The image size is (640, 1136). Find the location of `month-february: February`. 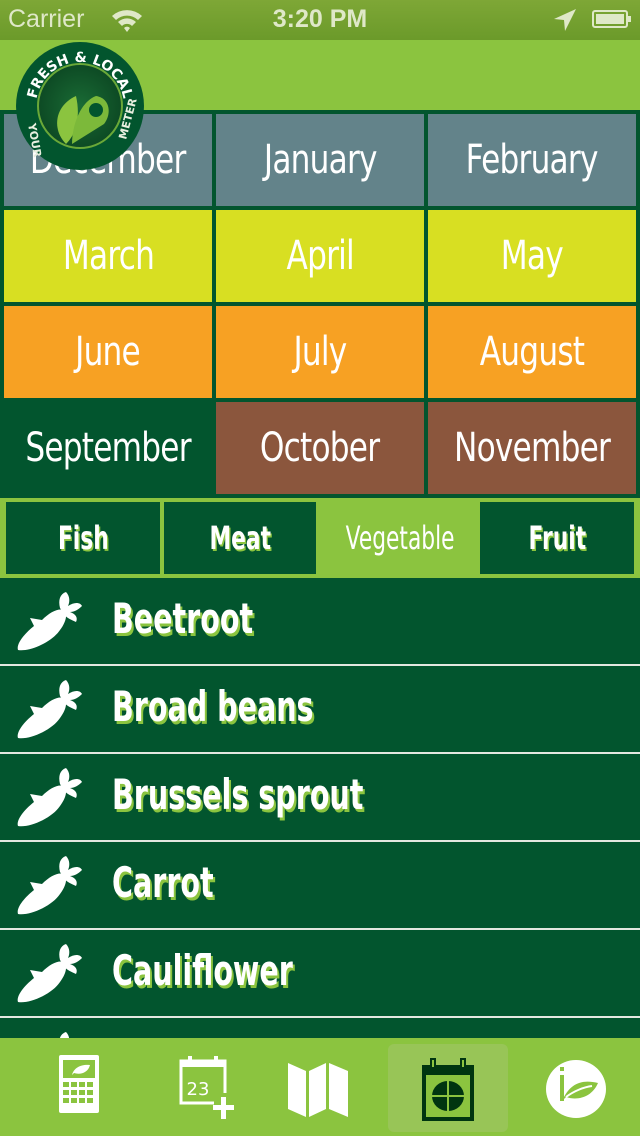

month-february: February is located at coordinates (532, 160).